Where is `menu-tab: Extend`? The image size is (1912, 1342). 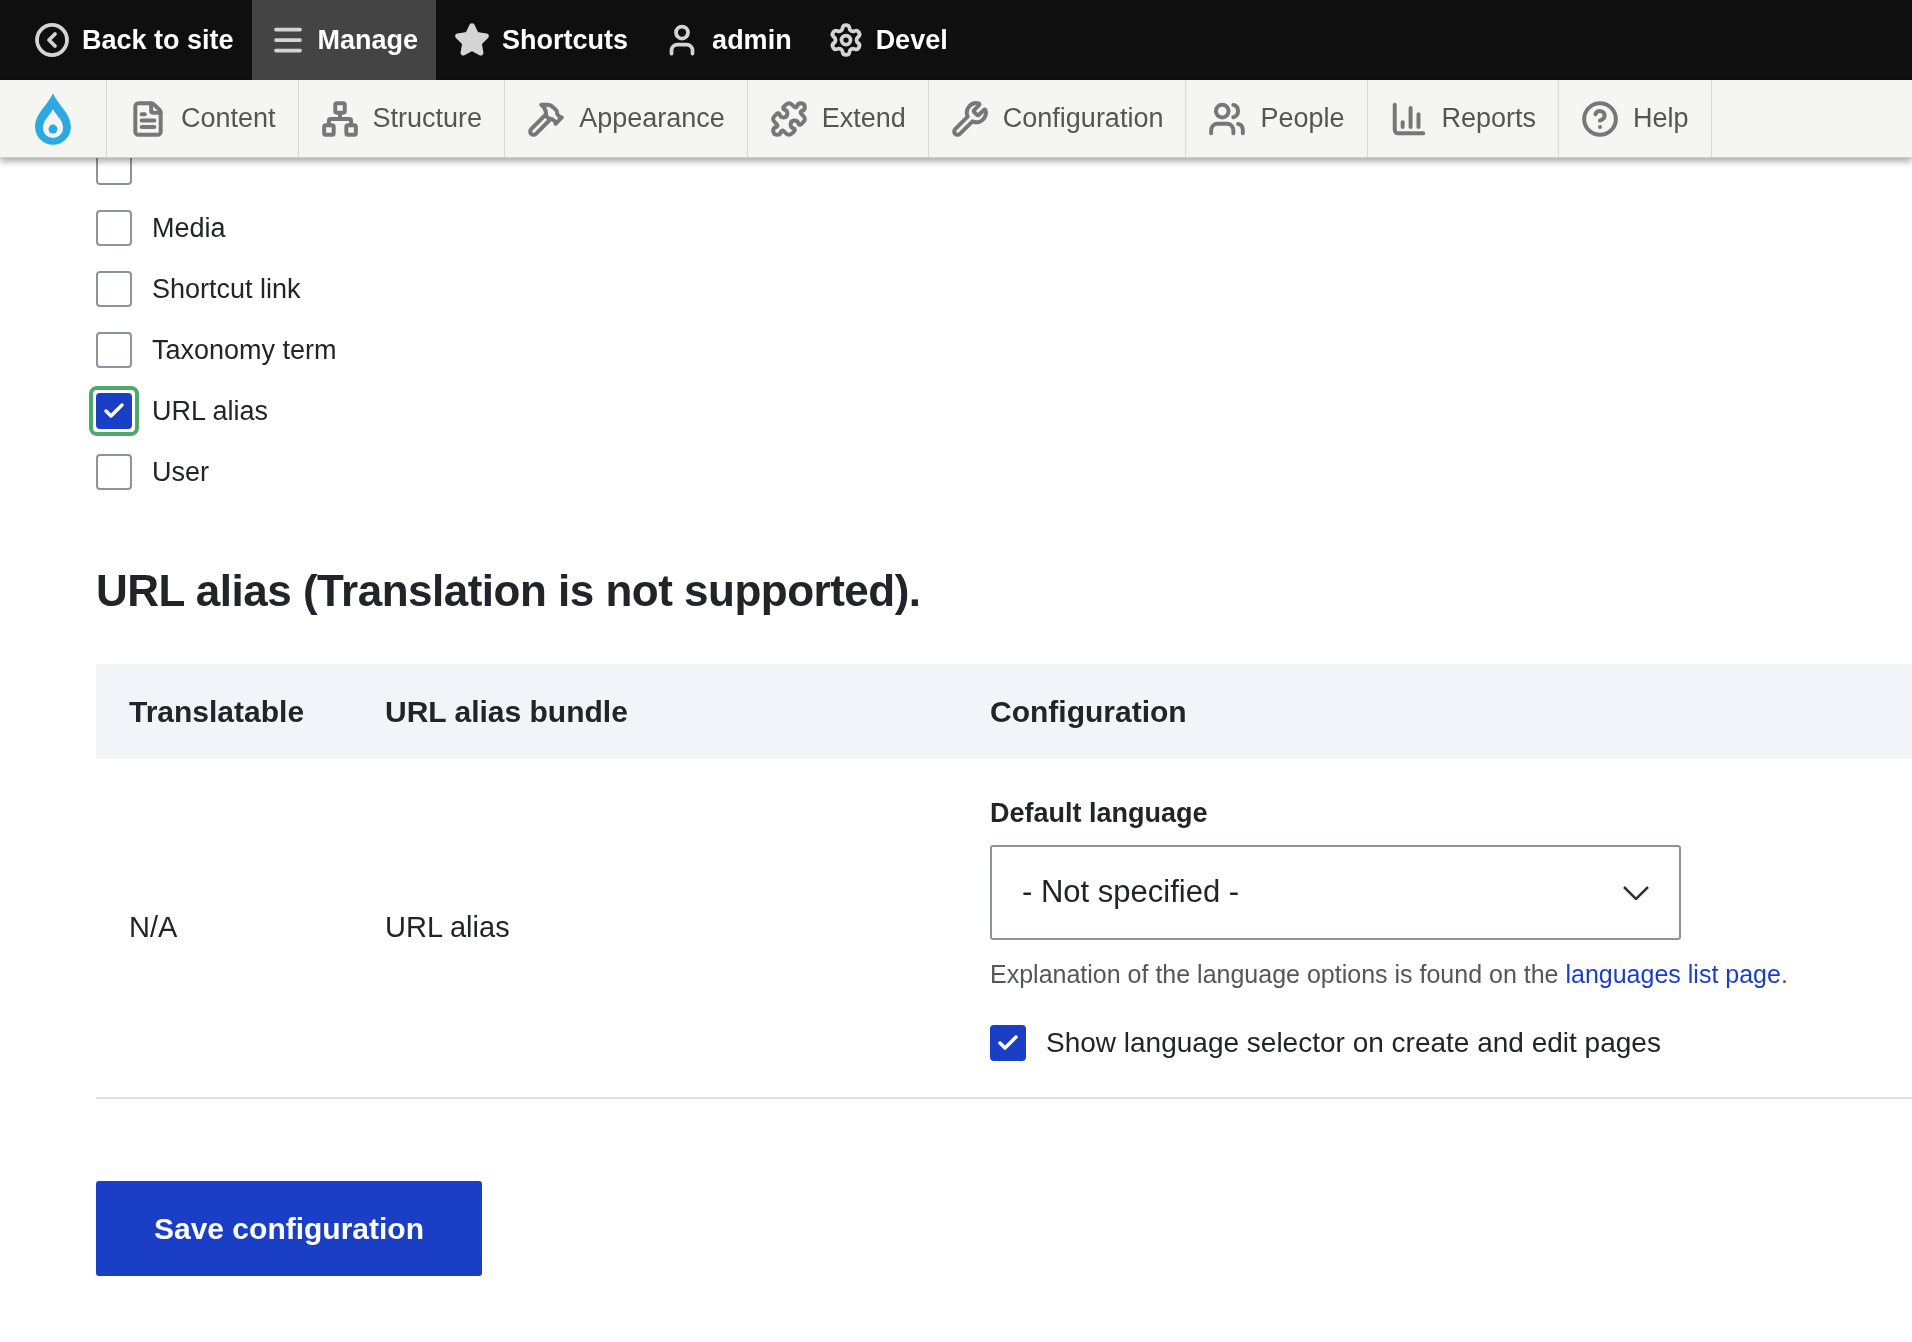
menu-tab: Extend is located at coordinates (838, 118).